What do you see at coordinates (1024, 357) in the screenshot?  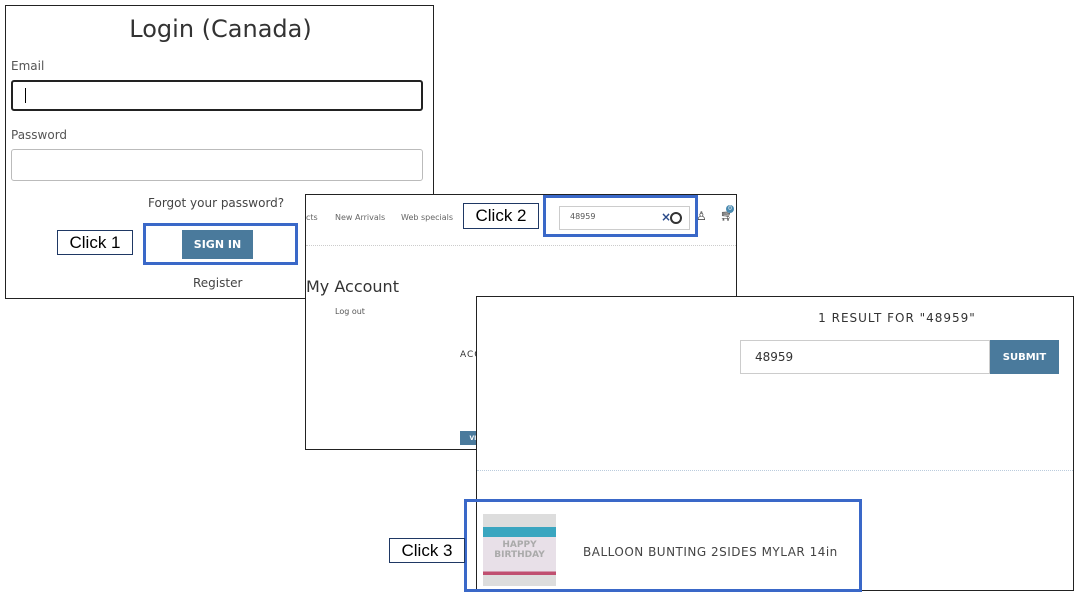 I see `submit-button: SUBMIT` at bounding box center [1024, 357].